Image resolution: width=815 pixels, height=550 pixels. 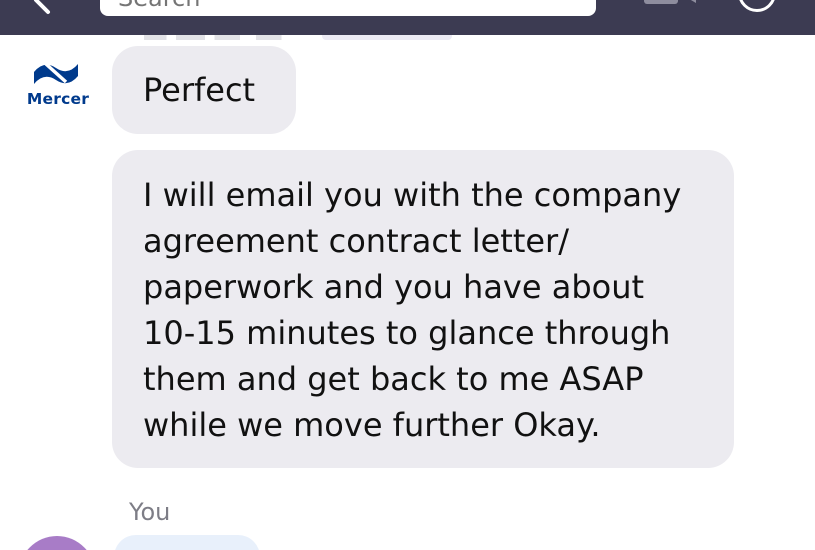 What do you see at coordinates (672, 3) in the screenshot?
I see `video-camera-icon` at bounding box center [672, 3].